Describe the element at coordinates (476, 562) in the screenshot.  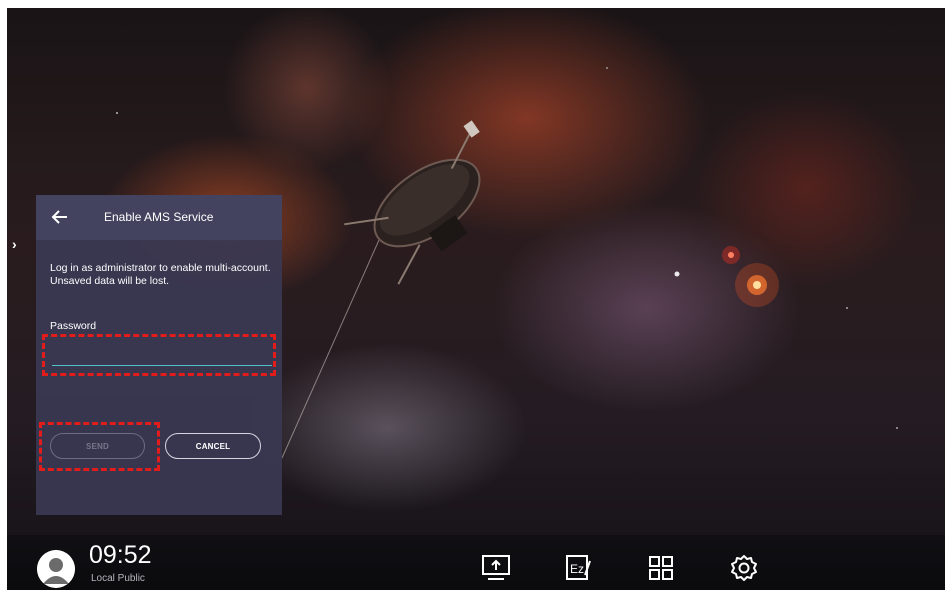
I see `taskbar: 09:52 Local Public Ez` at that location.